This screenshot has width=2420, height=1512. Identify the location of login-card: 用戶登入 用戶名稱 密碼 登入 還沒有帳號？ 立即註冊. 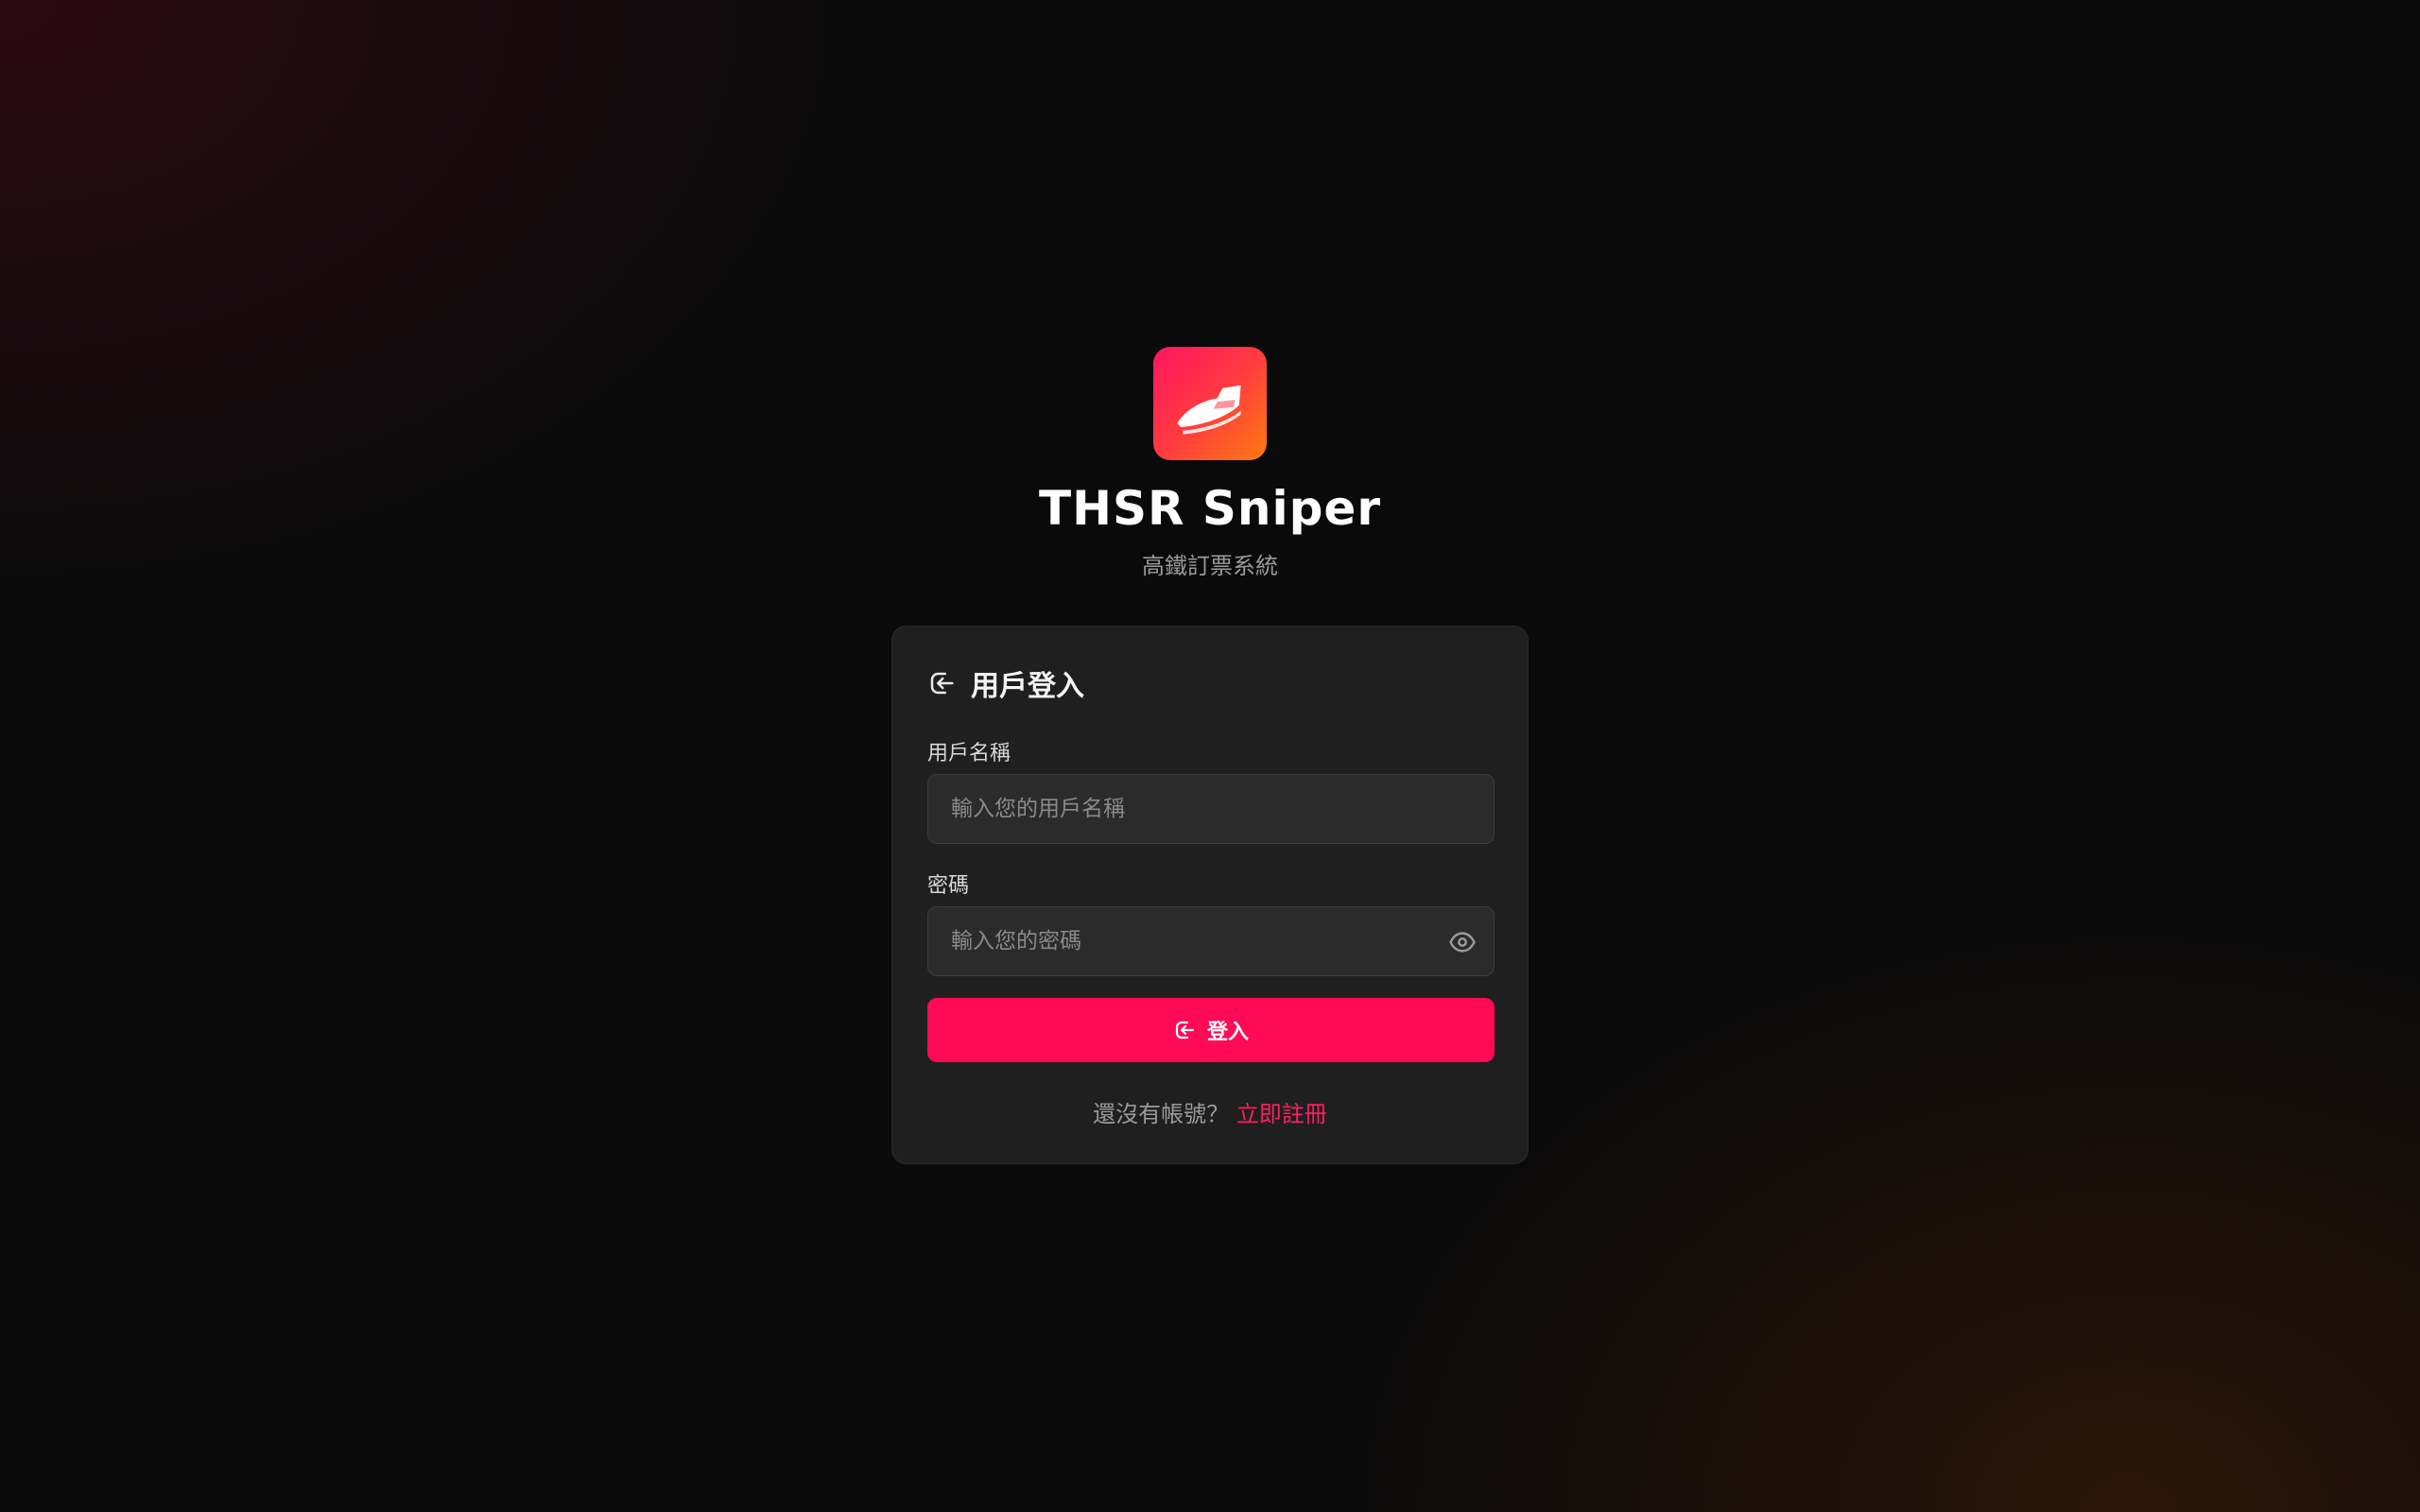
(1210, 895).